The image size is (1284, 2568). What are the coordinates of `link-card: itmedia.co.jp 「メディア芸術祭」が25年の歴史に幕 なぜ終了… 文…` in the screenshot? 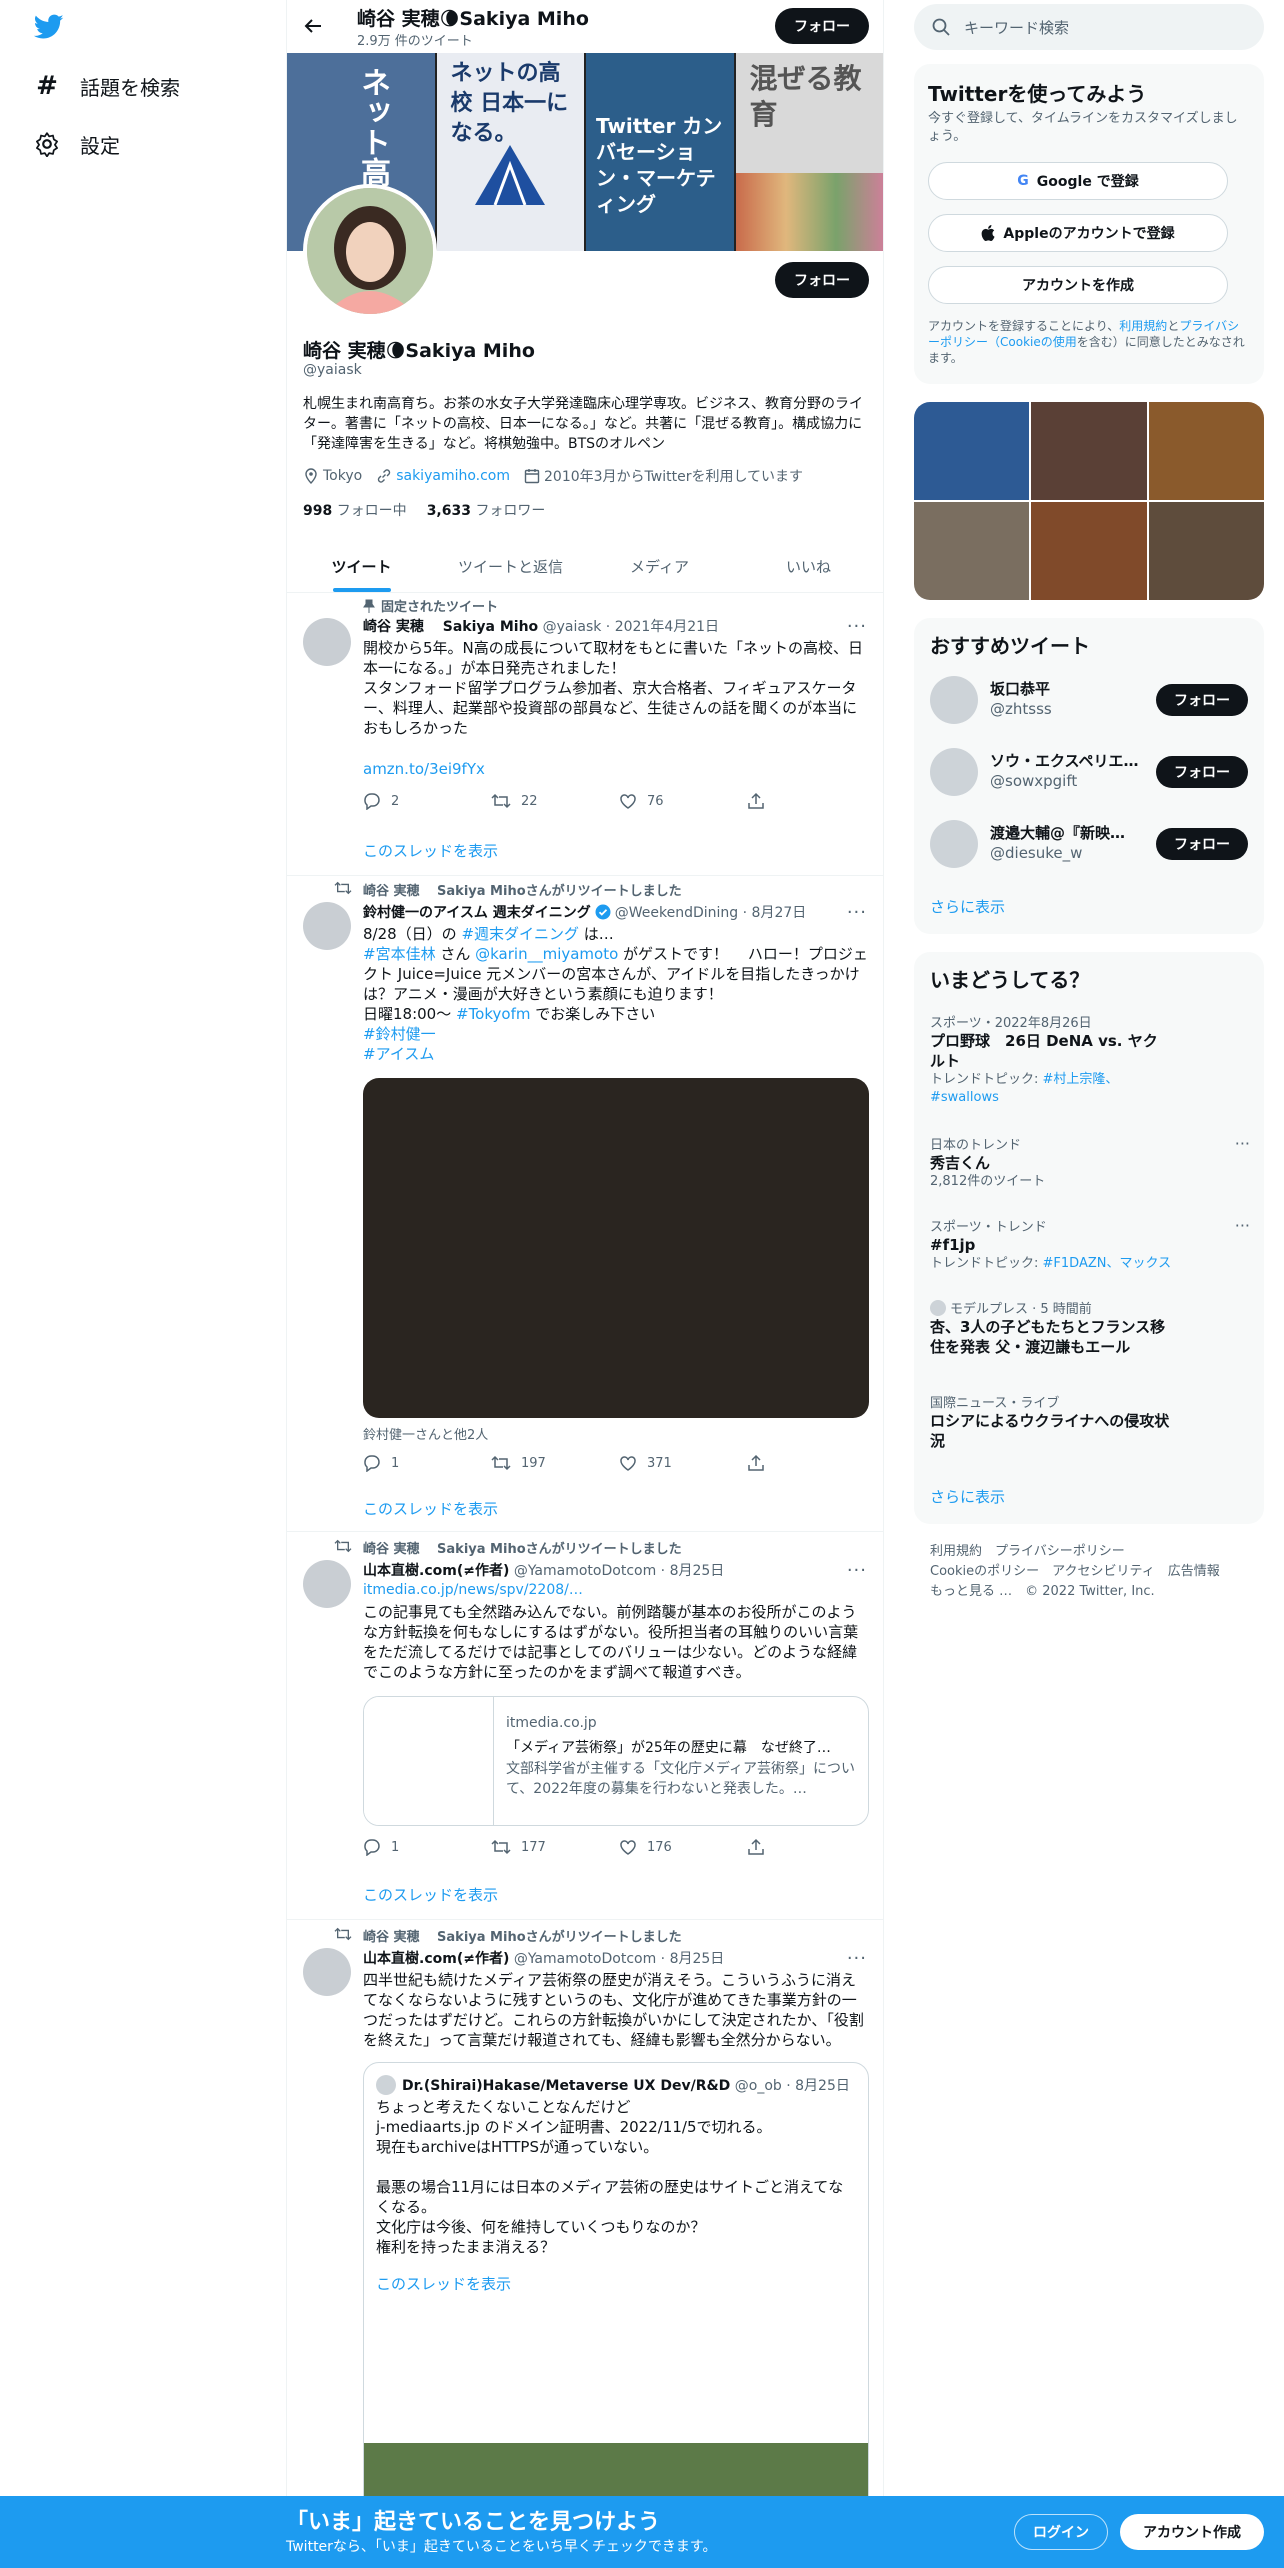 It's located at (616, 1761).